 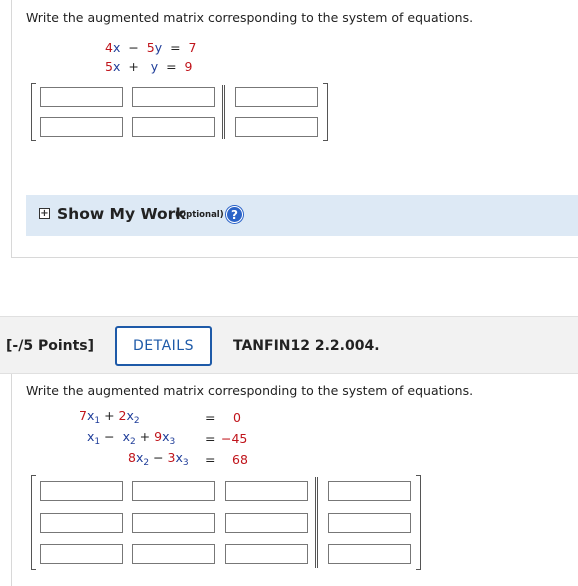 I want to click on matrix-2-input-r3c3, so click(x=266, y=554).